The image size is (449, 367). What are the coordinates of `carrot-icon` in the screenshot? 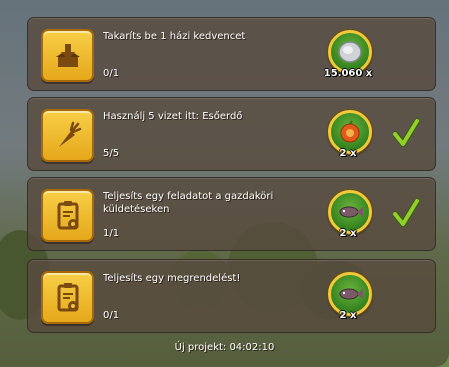 It's located at (69, 134).